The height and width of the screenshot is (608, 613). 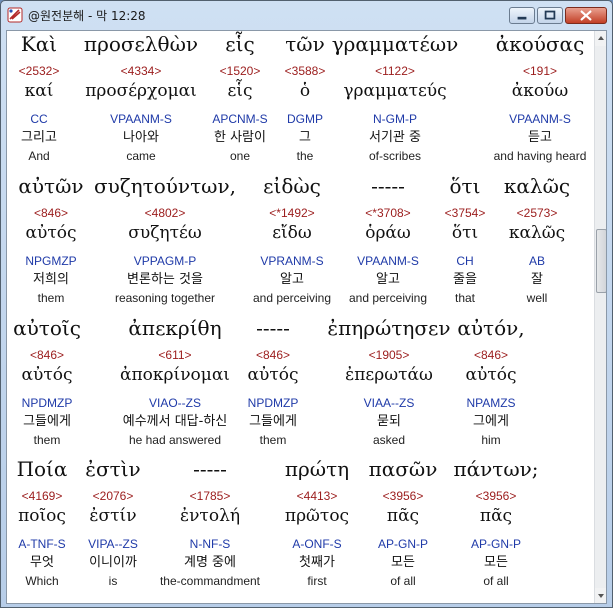 I want to click on word-english: of all, so click(x=496, y=581).